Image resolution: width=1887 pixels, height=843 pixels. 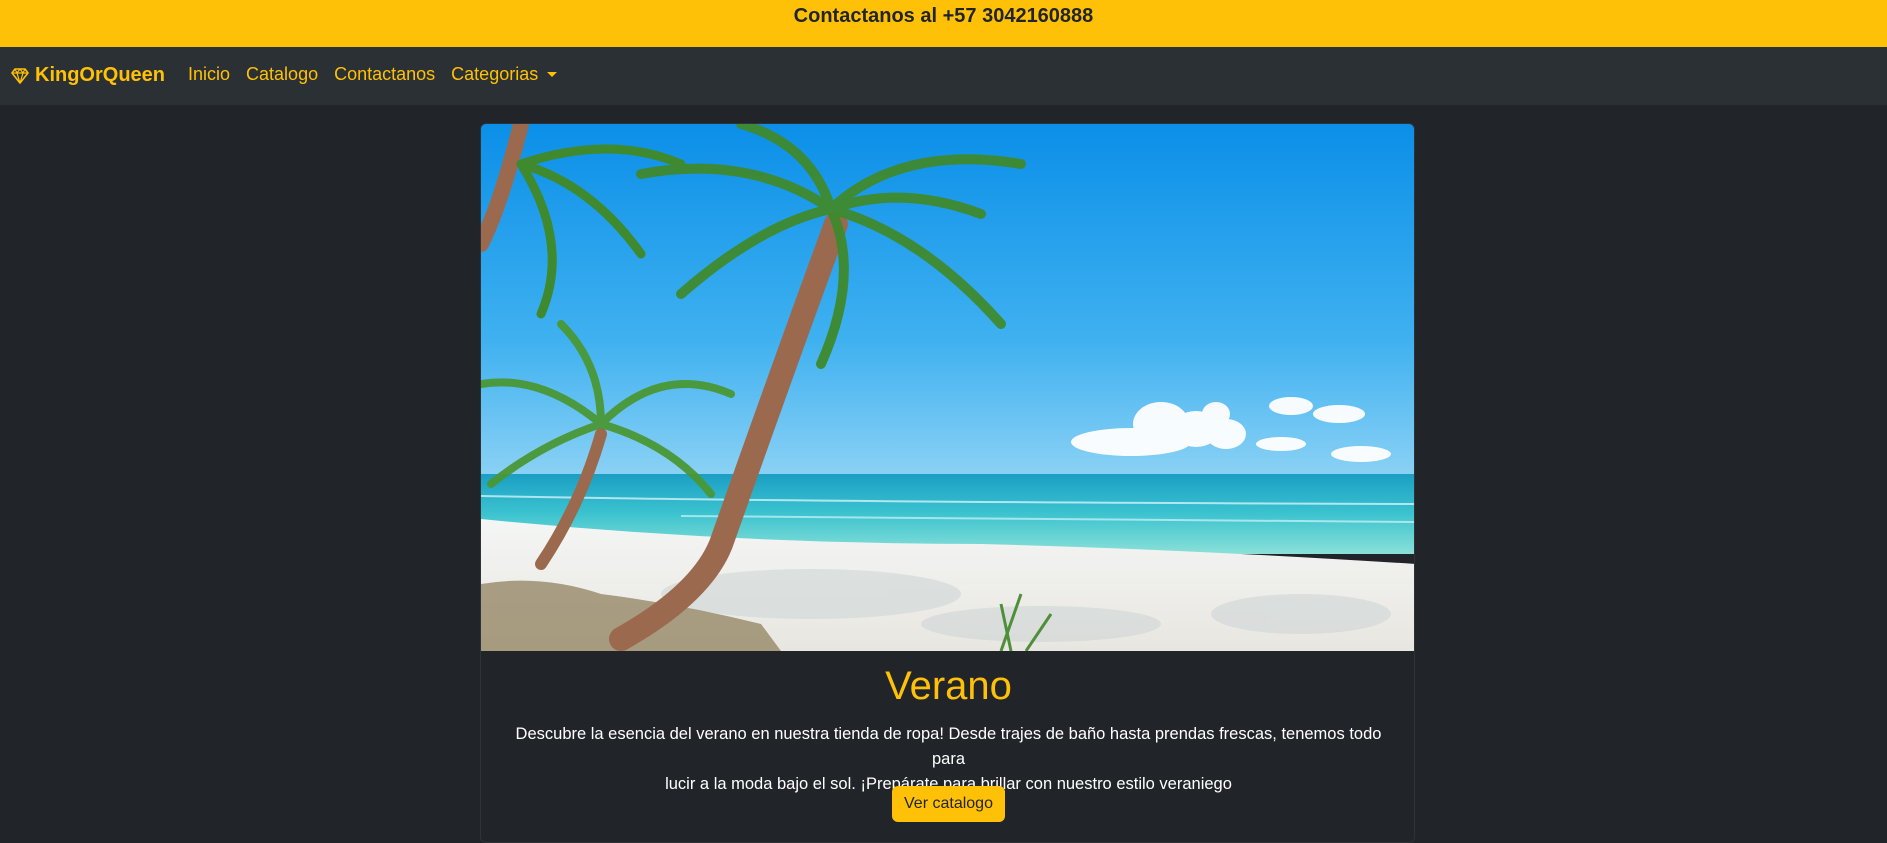 What do you see at coordinates (948, 804) in the screenshot?
I see `view-catalog-button: Ver catalogo` at bounding box center [948, 804].